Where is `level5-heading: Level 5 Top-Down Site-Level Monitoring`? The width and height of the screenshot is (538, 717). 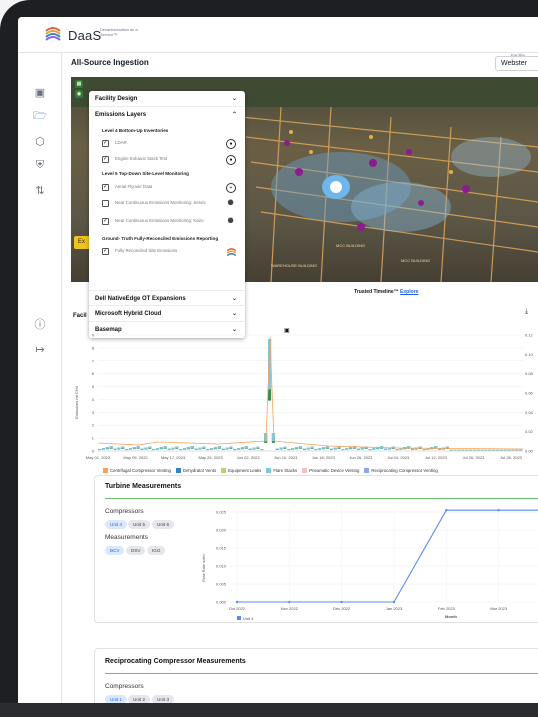
level5-heading: Level 5 Top-Down Site-Level Monitoring is located at coordinates (145, 173).